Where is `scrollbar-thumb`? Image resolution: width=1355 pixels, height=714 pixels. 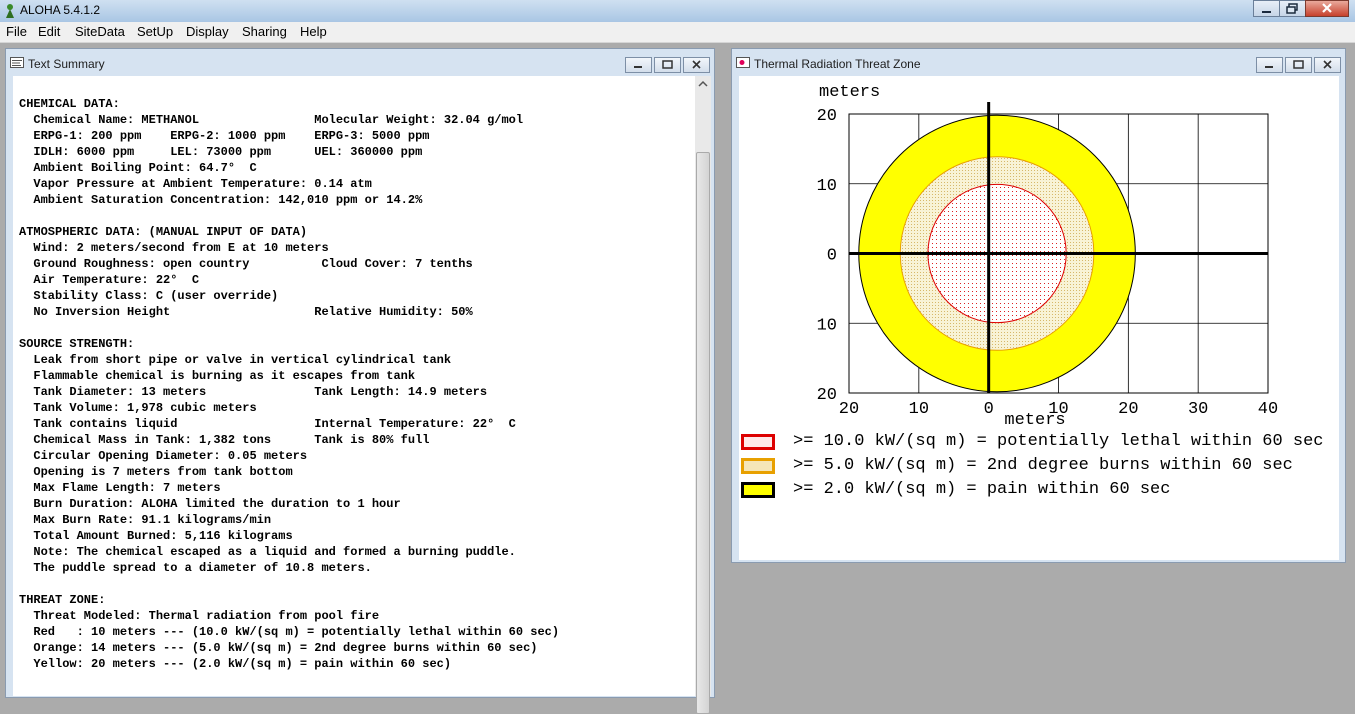 scrollbar-thumb is located at coordinates (703, 433).